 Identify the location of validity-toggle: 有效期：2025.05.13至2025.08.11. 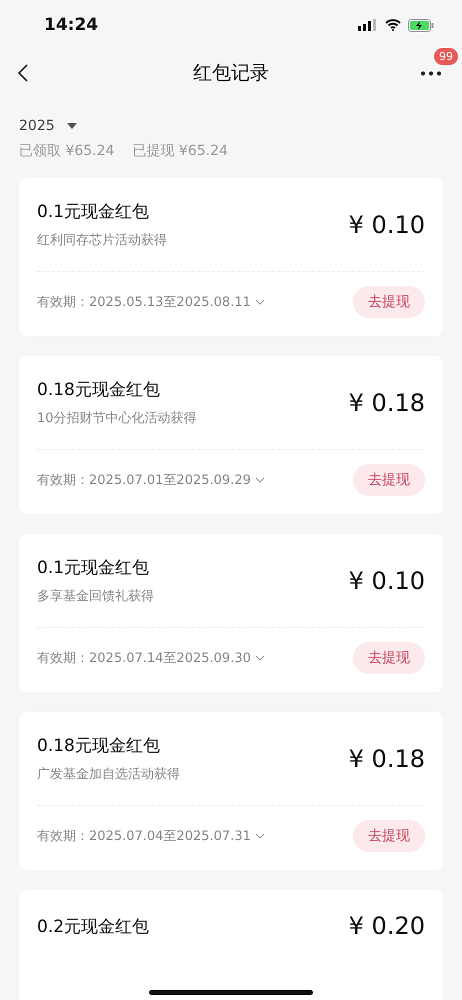
(151, 302).